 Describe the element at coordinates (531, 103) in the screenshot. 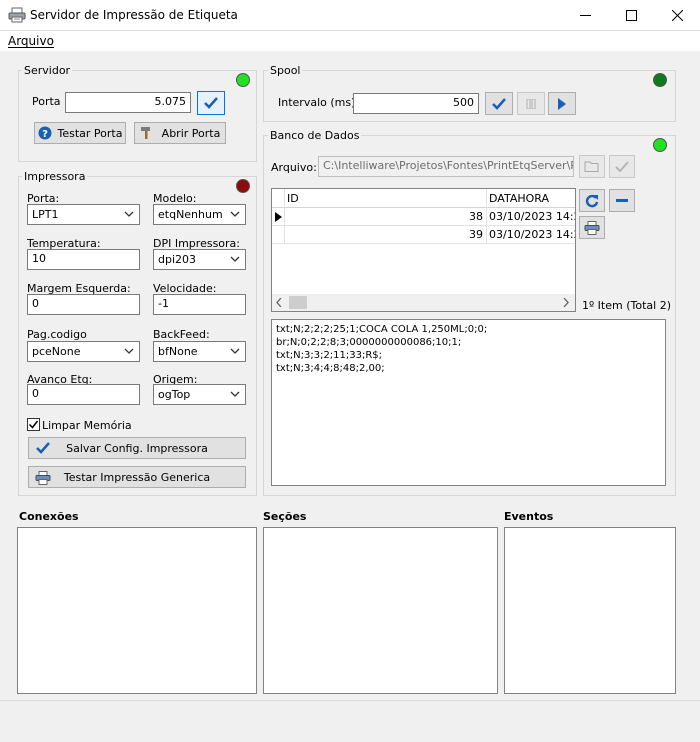

I see `spool-pause-button` at that location.